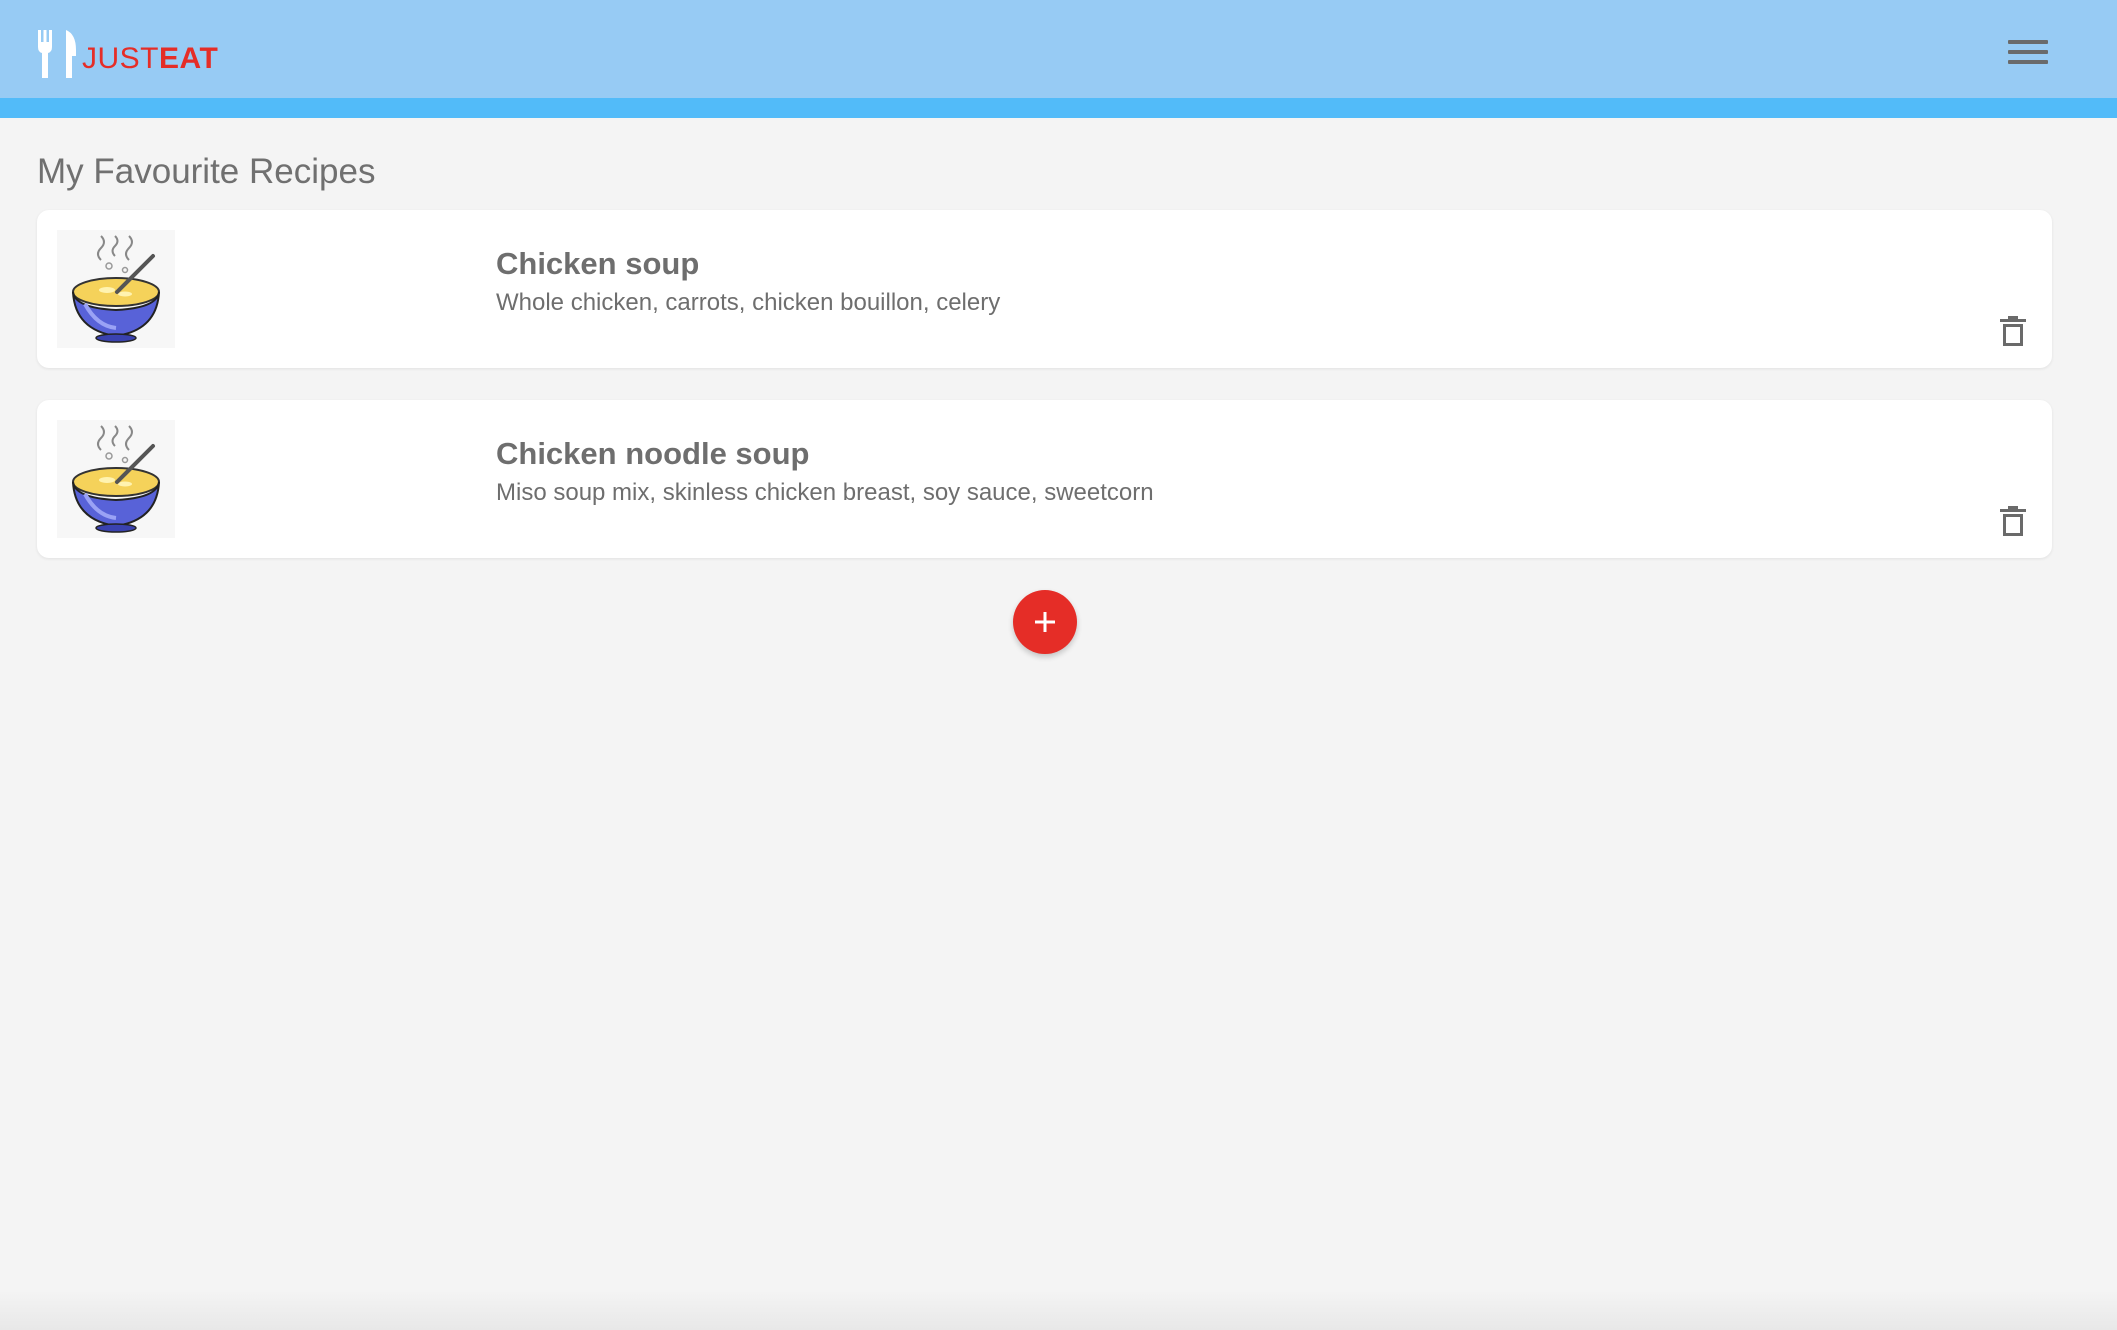 This screenshot has width=2117, height=1330. What do you see at coordinates (120, 58) in the screenshot?
I see `brand-word-just: JUST` at bounding box center [120, 58].